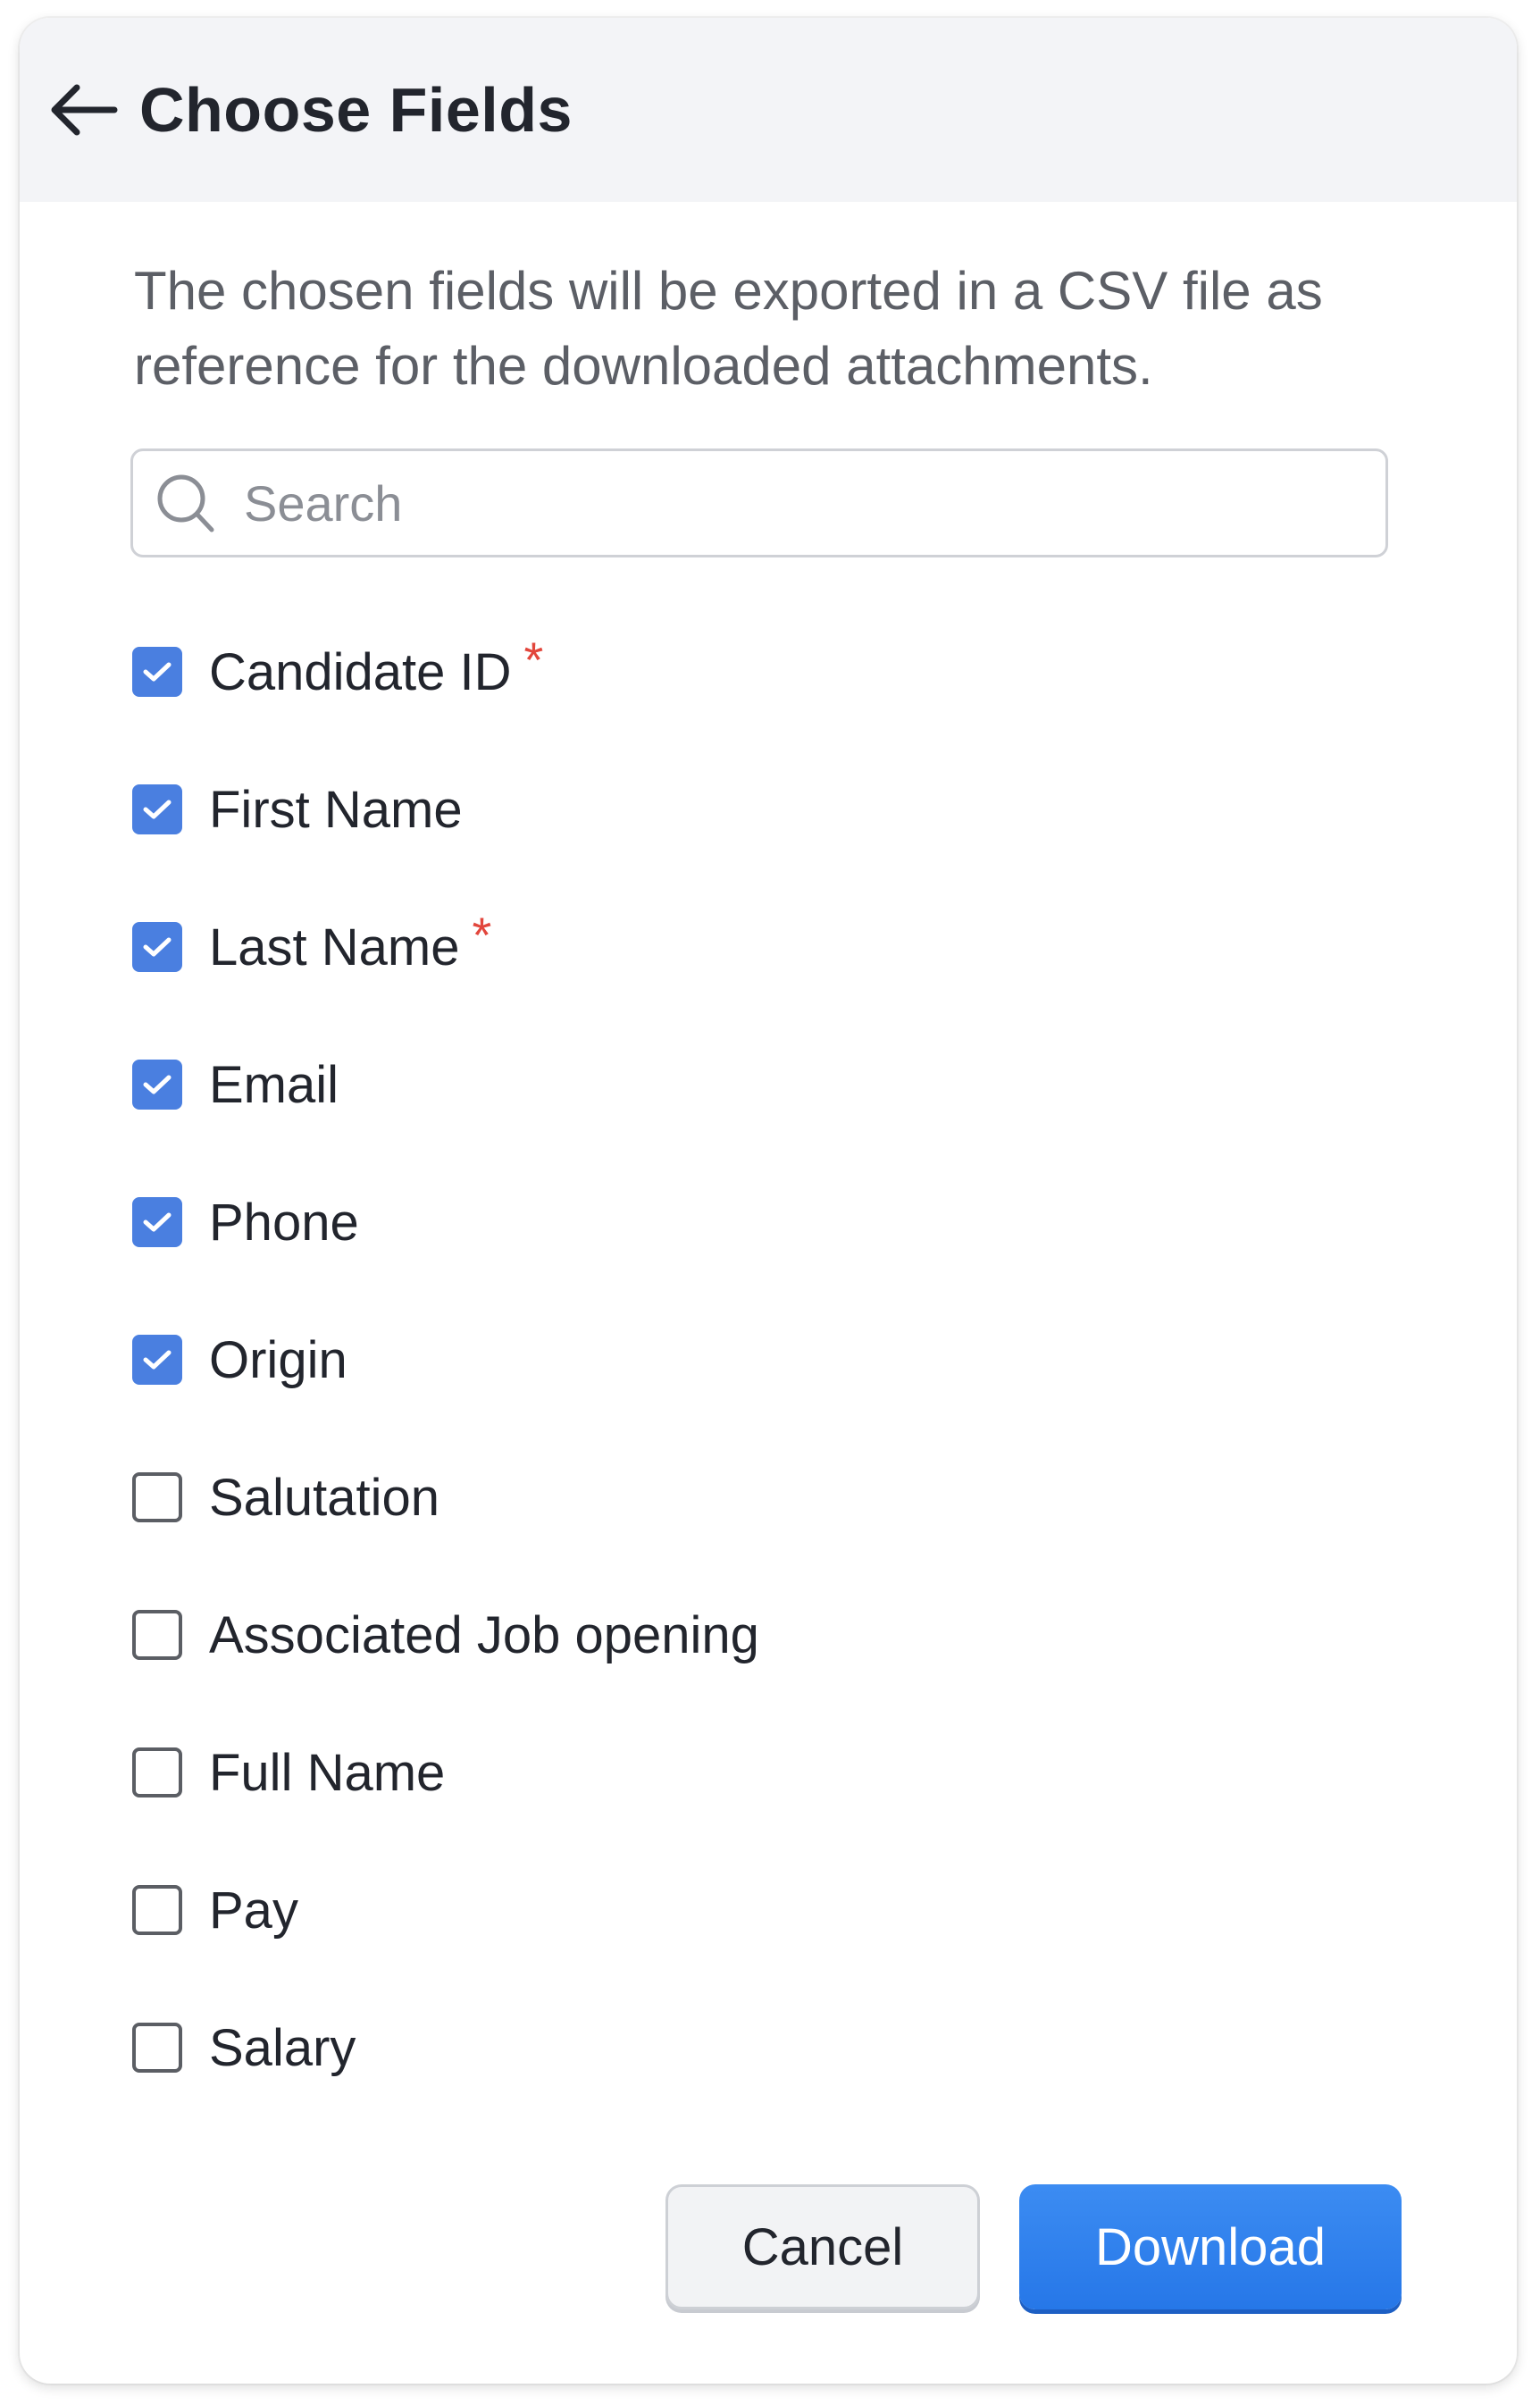 The width and height of the screenshot is (1540, 2405). I want to click on search-box, so click(759, 503).